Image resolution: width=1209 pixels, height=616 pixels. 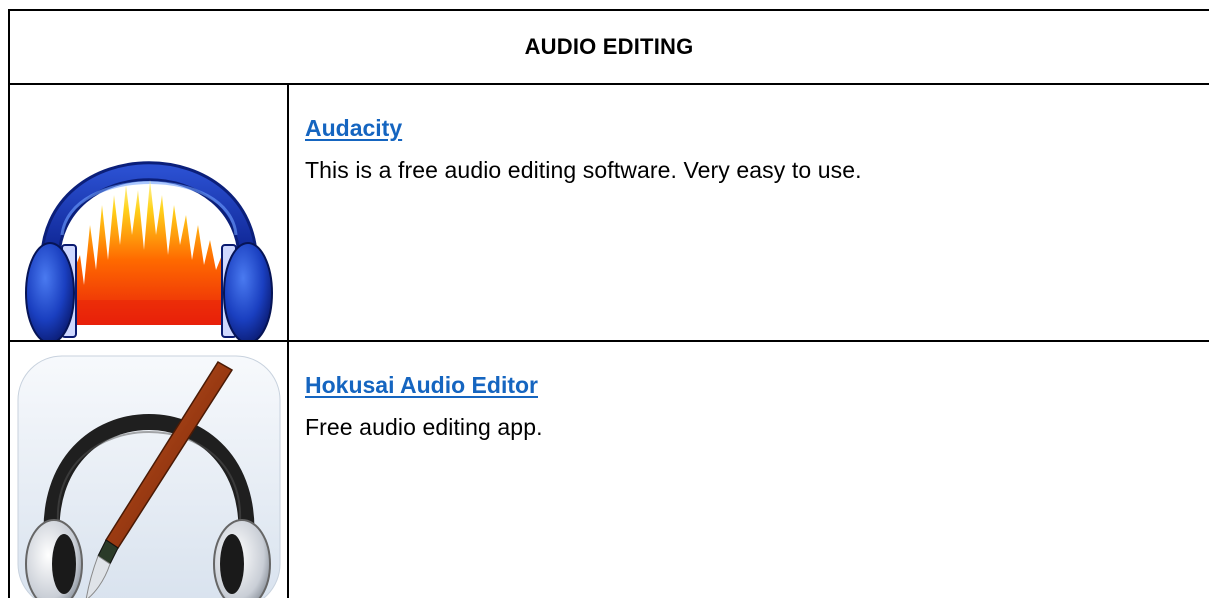 I want to click on table-title: AUDIO EDITING, so click(x=609, y=46).